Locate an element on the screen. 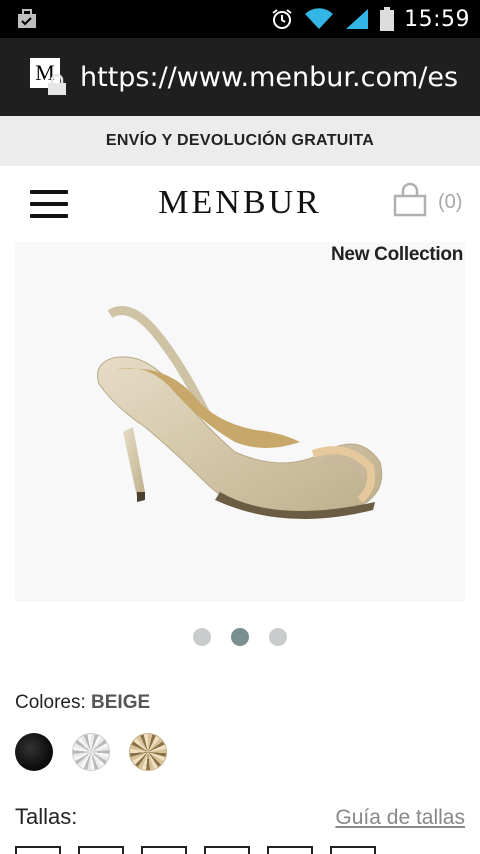  status-bar: 15:59 is located at coordinates (240, 19).